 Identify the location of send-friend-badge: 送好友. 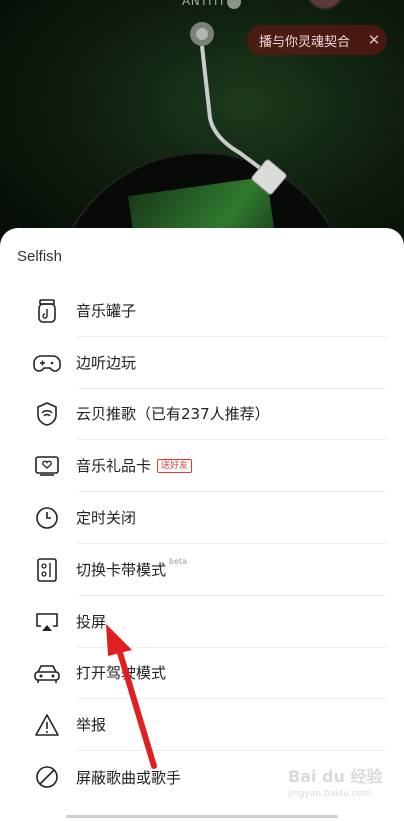
(175, 465).